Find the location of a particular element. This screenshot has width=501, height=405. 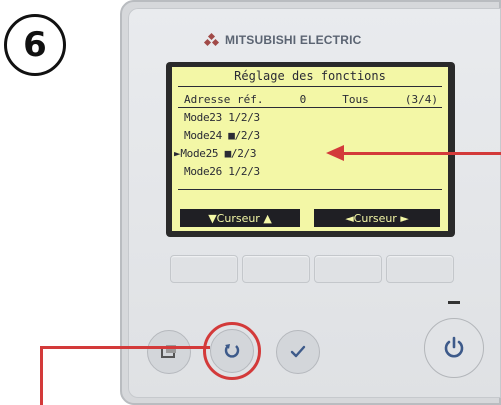

page-indicator: (3/4) is located at coordinates (421, 99).